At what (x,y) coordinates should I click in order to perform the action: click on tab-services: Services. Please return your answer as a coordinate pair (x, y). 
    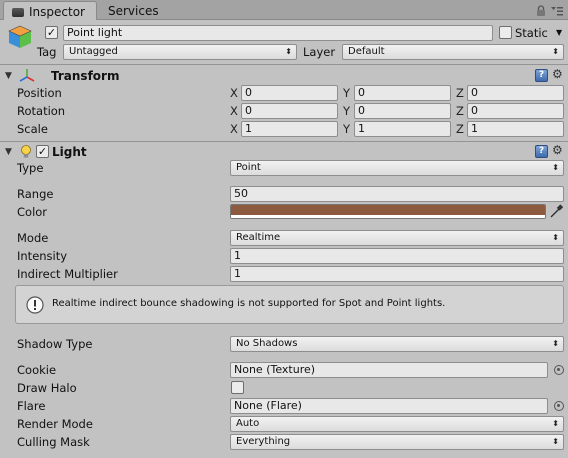
    Looking at the image, I should click on (135, 10).